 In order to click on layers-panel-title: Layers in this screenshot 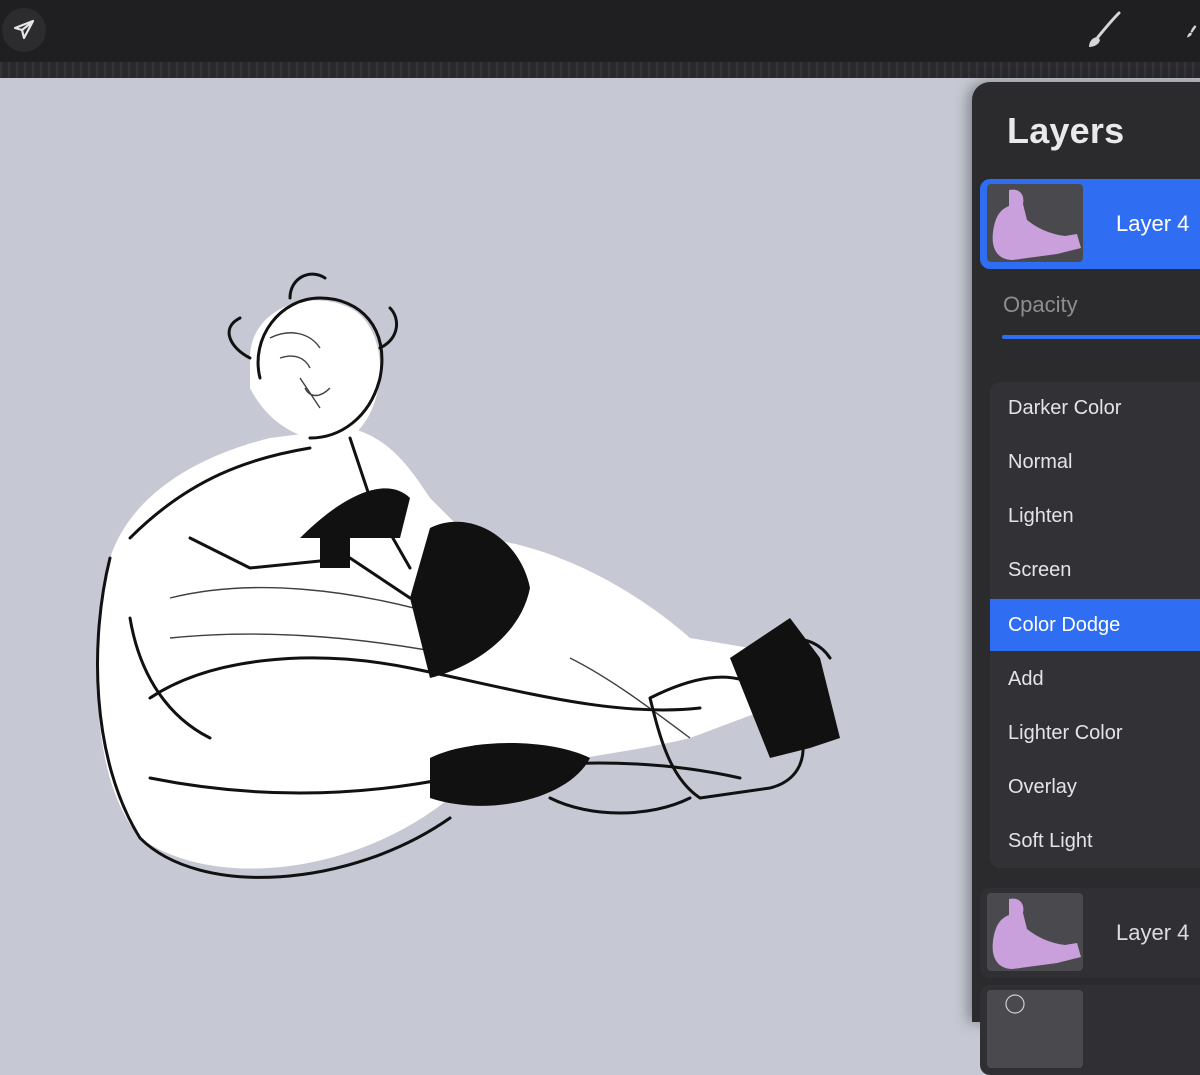, I will do `click(1066, 130)`.